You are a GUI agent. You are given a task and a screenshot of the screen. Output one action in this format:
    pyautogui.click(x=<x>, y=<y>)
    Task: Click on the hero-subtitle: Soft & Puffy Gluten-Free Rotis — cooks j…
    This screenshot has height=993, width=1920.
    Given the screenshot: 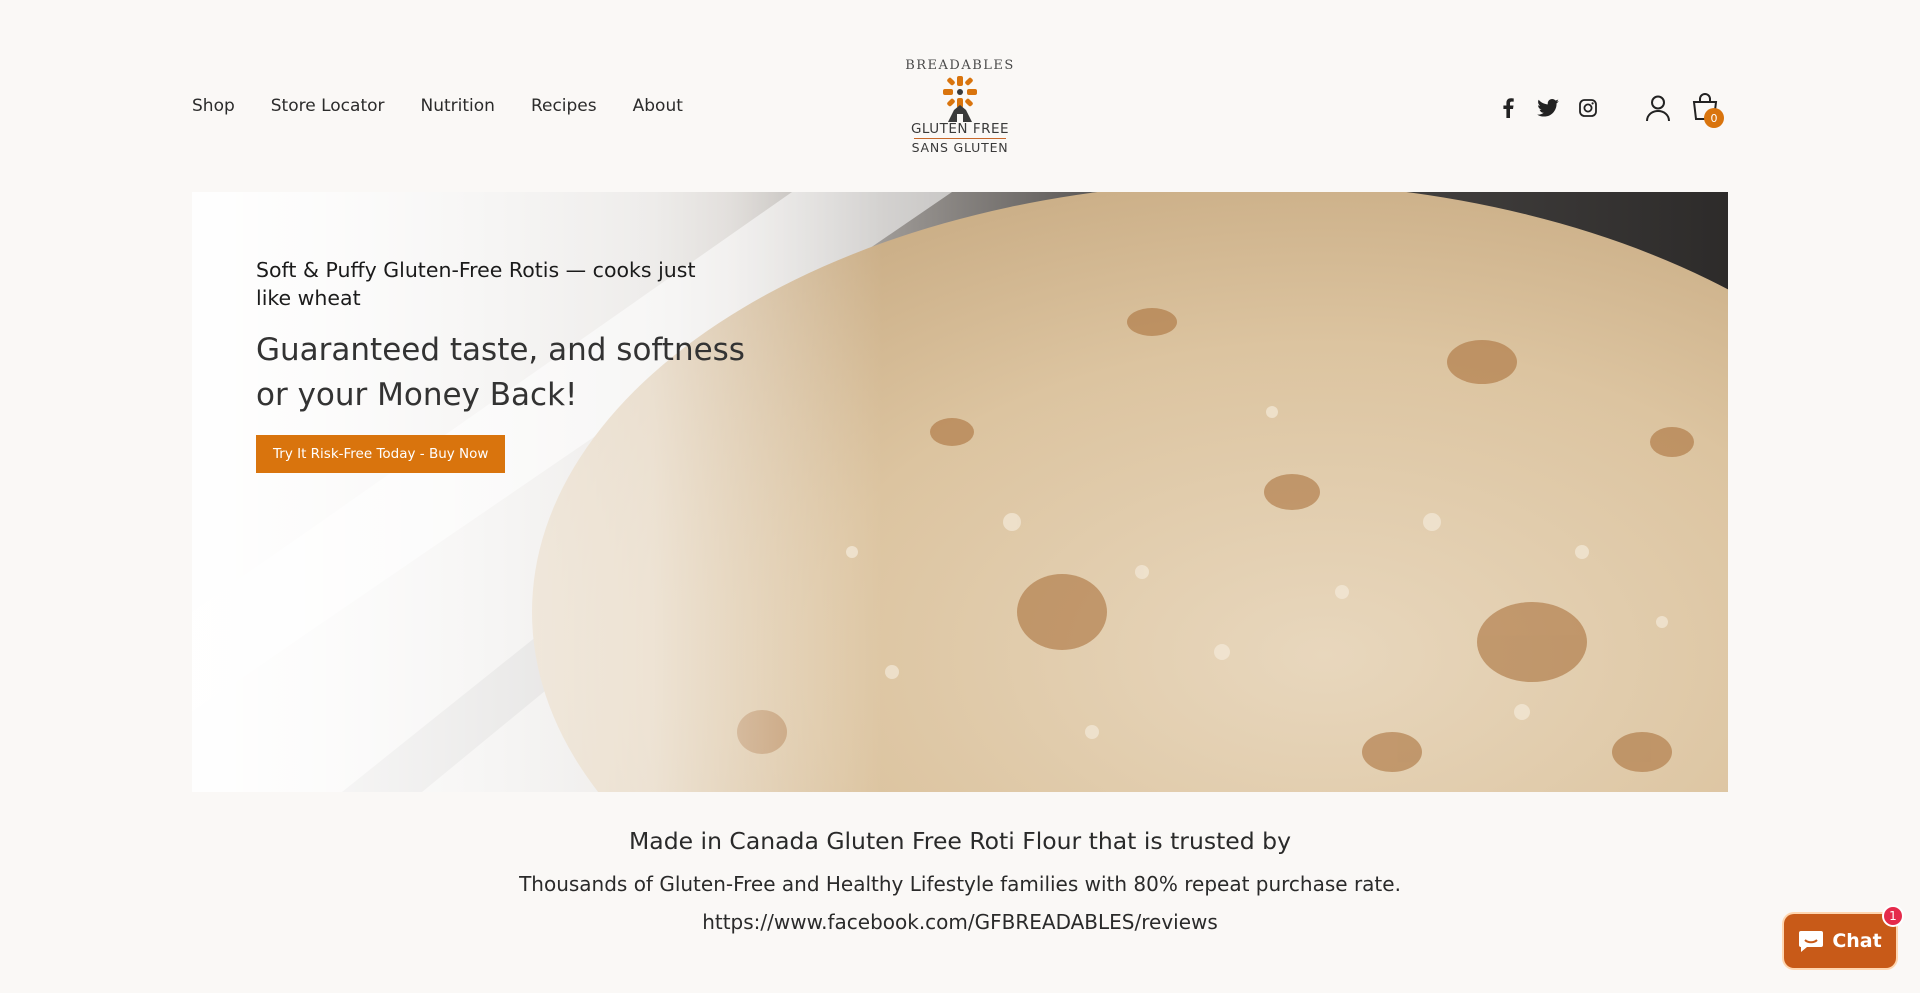 What is the action you would take?
    pyautogui.click(x=476, y=284)
    